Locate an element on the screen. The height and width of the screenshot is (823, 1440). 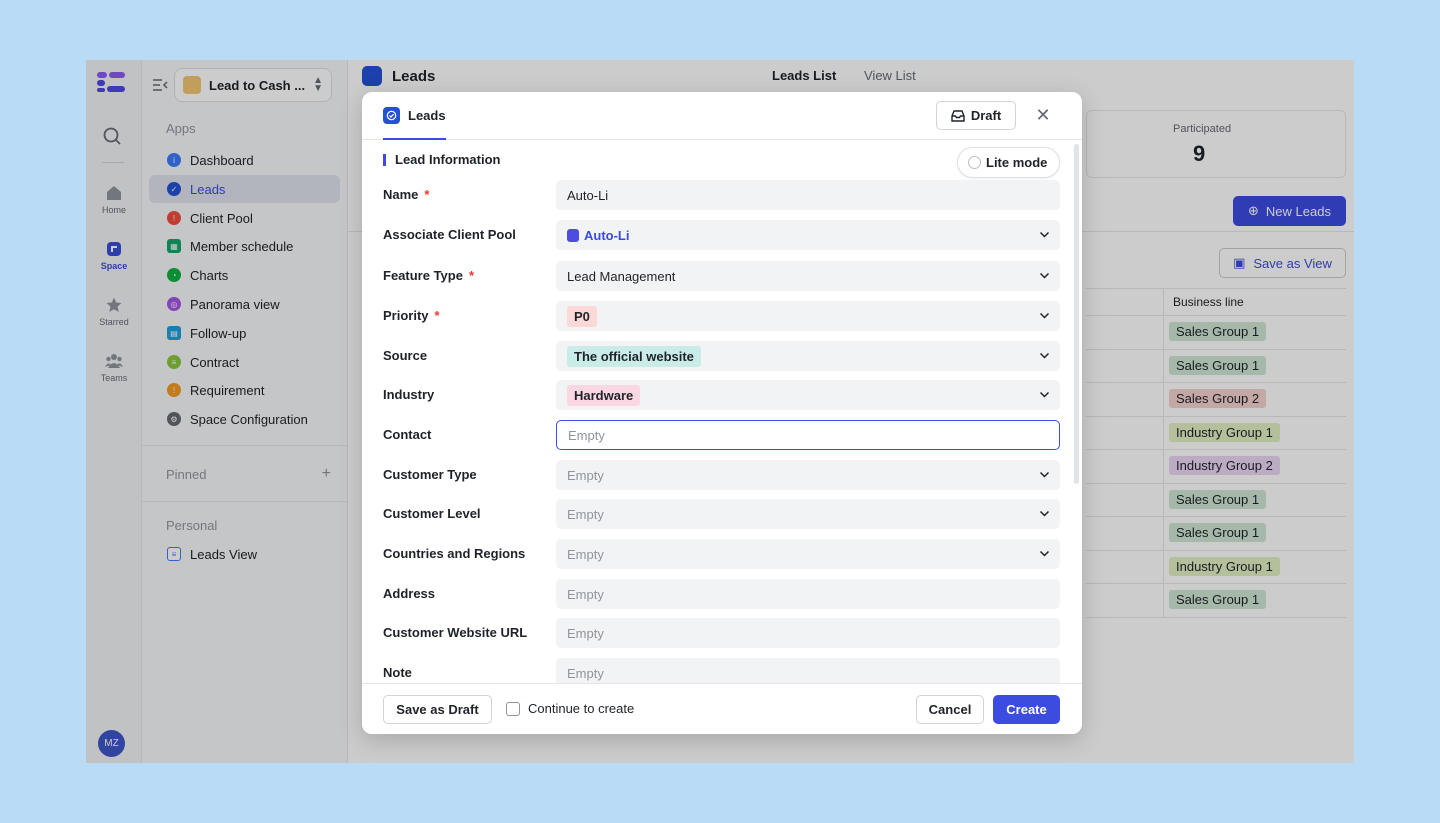
field-label: Address is located at coordinates (409, 593).